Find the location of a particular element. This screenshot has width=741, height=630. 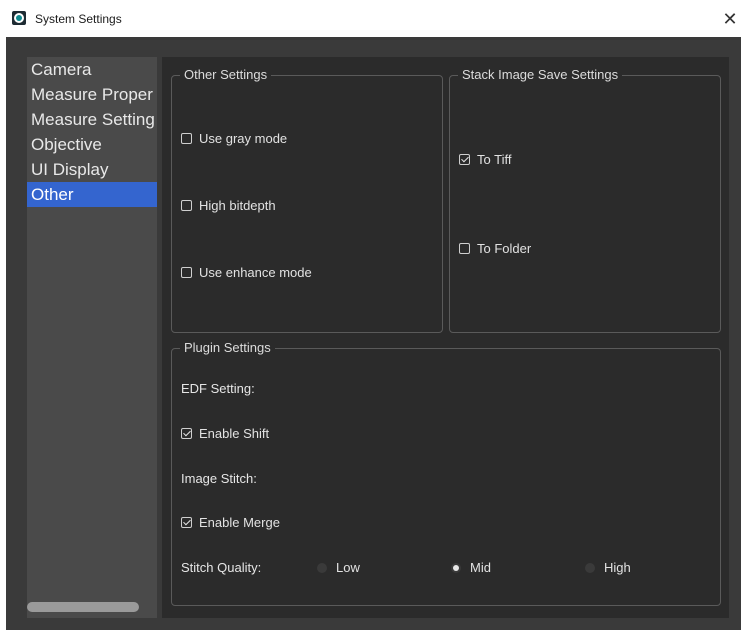

enable-shift-option: Enable Shift is located at coordinates (225, 433).